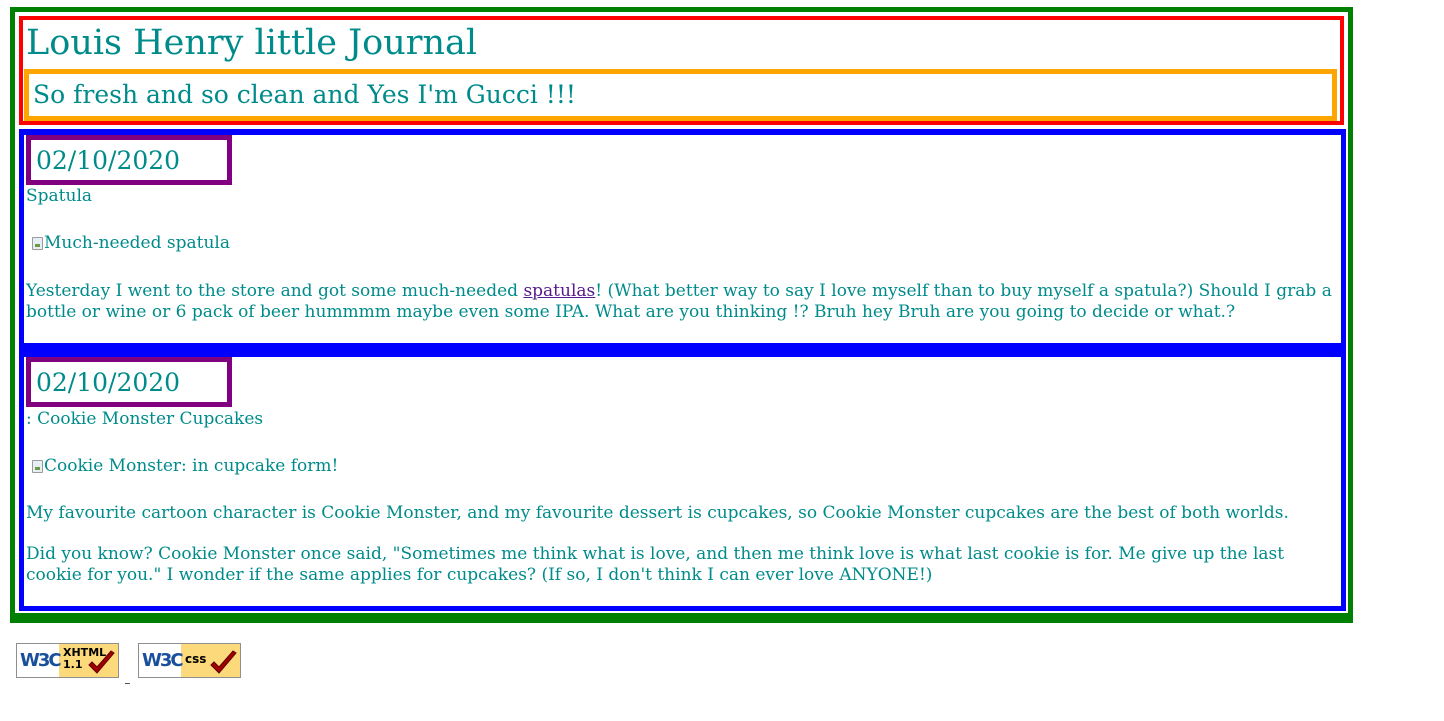  I want to click on post-title: : Cookie Monster Cupcakes, so click(145, 419).